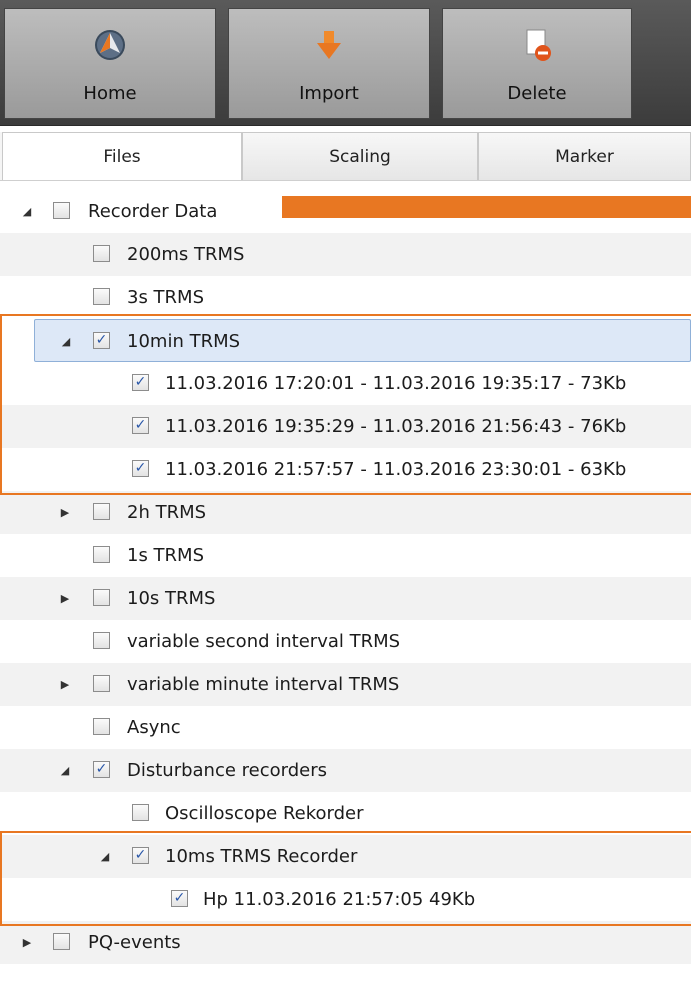 The height and width of the screenshot is (981, 691). What do you see at coordinates (345, 254) in the screenshot?
I see `tree-row-200ms-trms: 200ms TRMS` at bounding box center [345, 254].